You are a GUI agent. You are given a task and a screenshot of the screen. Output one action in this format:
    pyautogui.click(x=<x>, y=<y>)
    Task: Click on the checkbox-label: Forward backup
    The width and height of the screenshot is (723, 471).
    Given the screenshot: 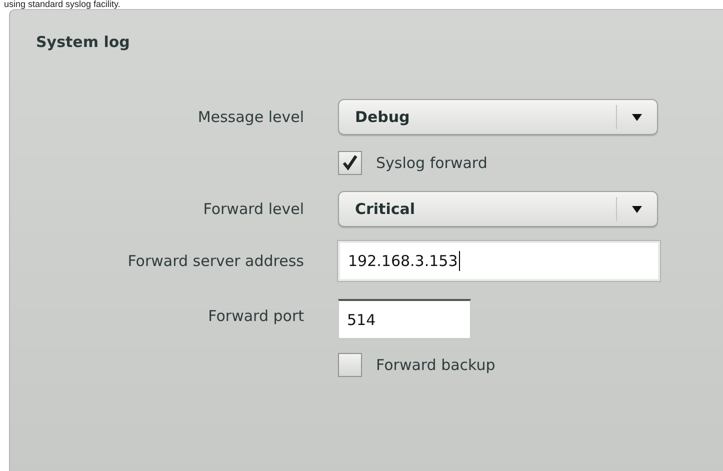 What is the action you would take?
    pyautogui.click(x=436, y=365)
    